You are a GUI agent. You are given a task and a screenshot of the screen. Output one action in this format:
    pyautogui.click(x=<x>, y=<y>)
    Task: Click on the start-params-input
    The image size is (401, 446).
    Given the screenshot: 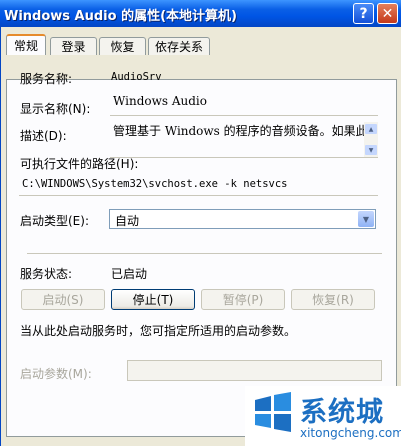 What is the action you would take?
    pyautogui.click(x=254, y=370)
    